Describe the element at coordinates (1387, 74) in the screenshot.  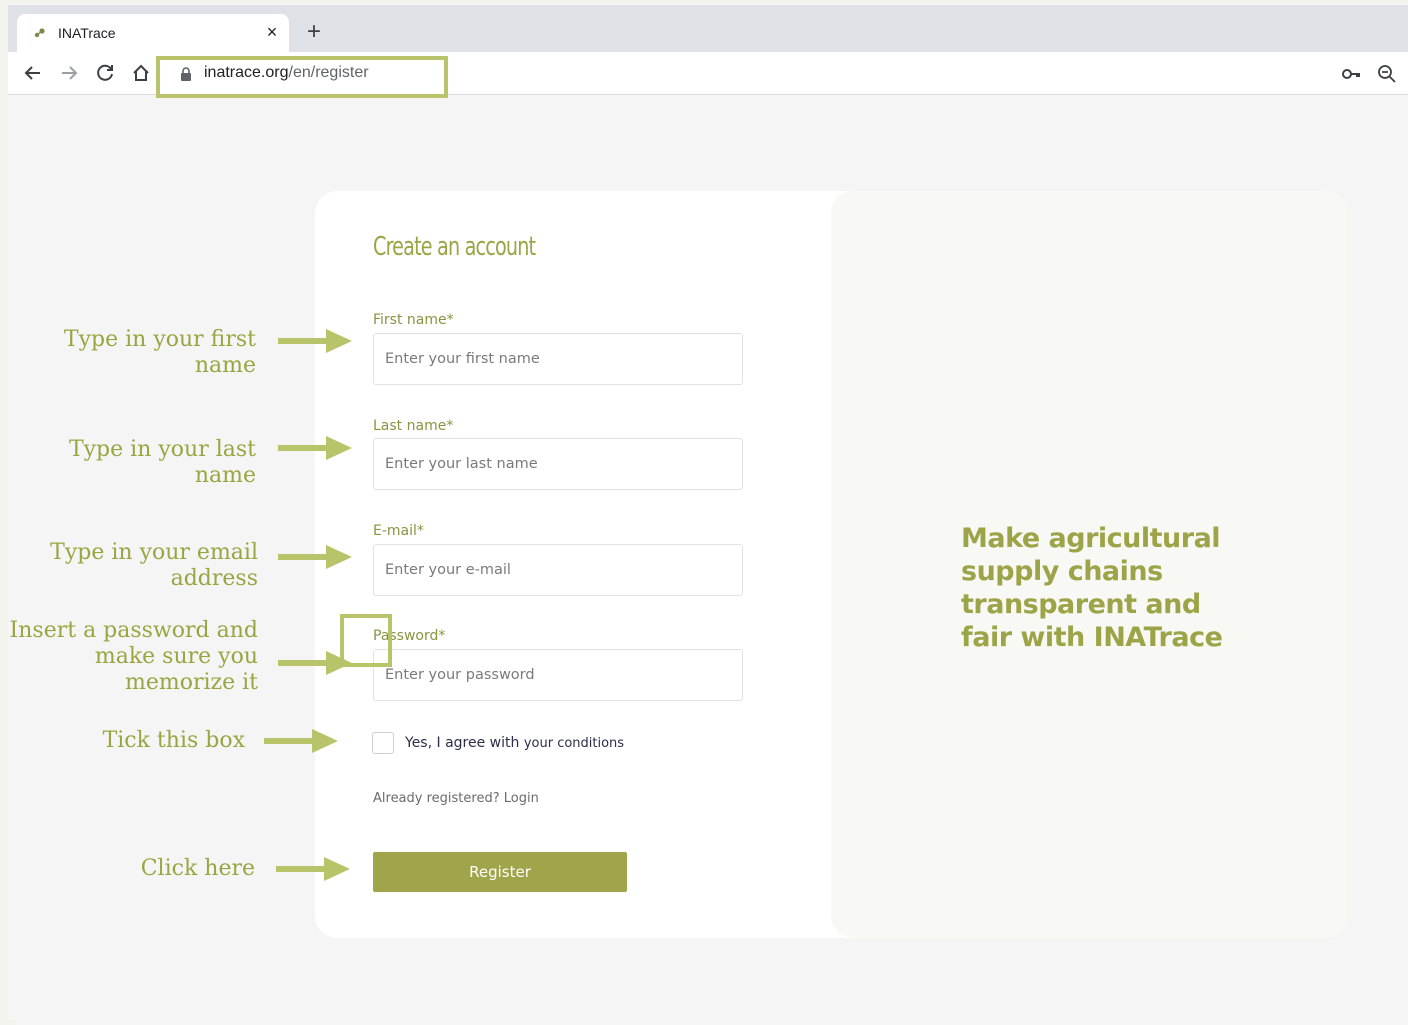
I see `zoom-icon` at that location.